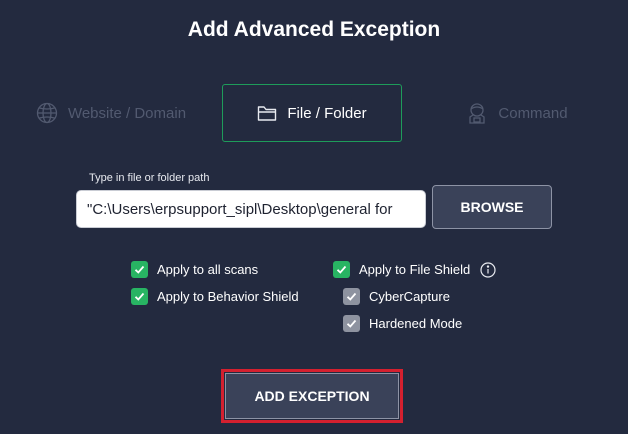 The image size is (628, 434). Describe the element at coordinates (208, 269) in the screenshot. I see `option-apply-all-scans-label: Apply to all scans` at that location.